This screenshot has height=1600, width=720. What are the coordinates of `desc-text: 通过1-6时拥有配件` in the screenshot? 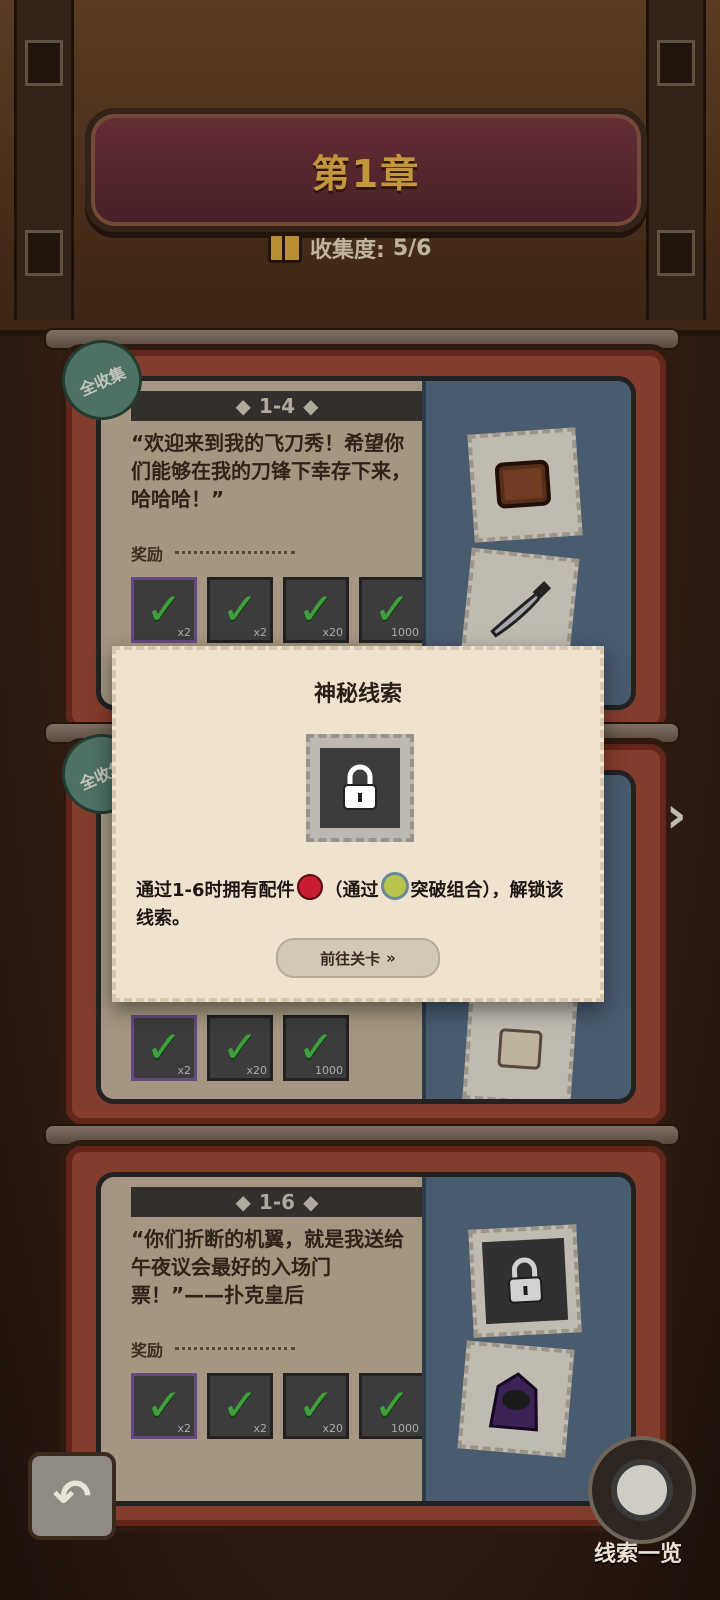 It's located at (215, 890).